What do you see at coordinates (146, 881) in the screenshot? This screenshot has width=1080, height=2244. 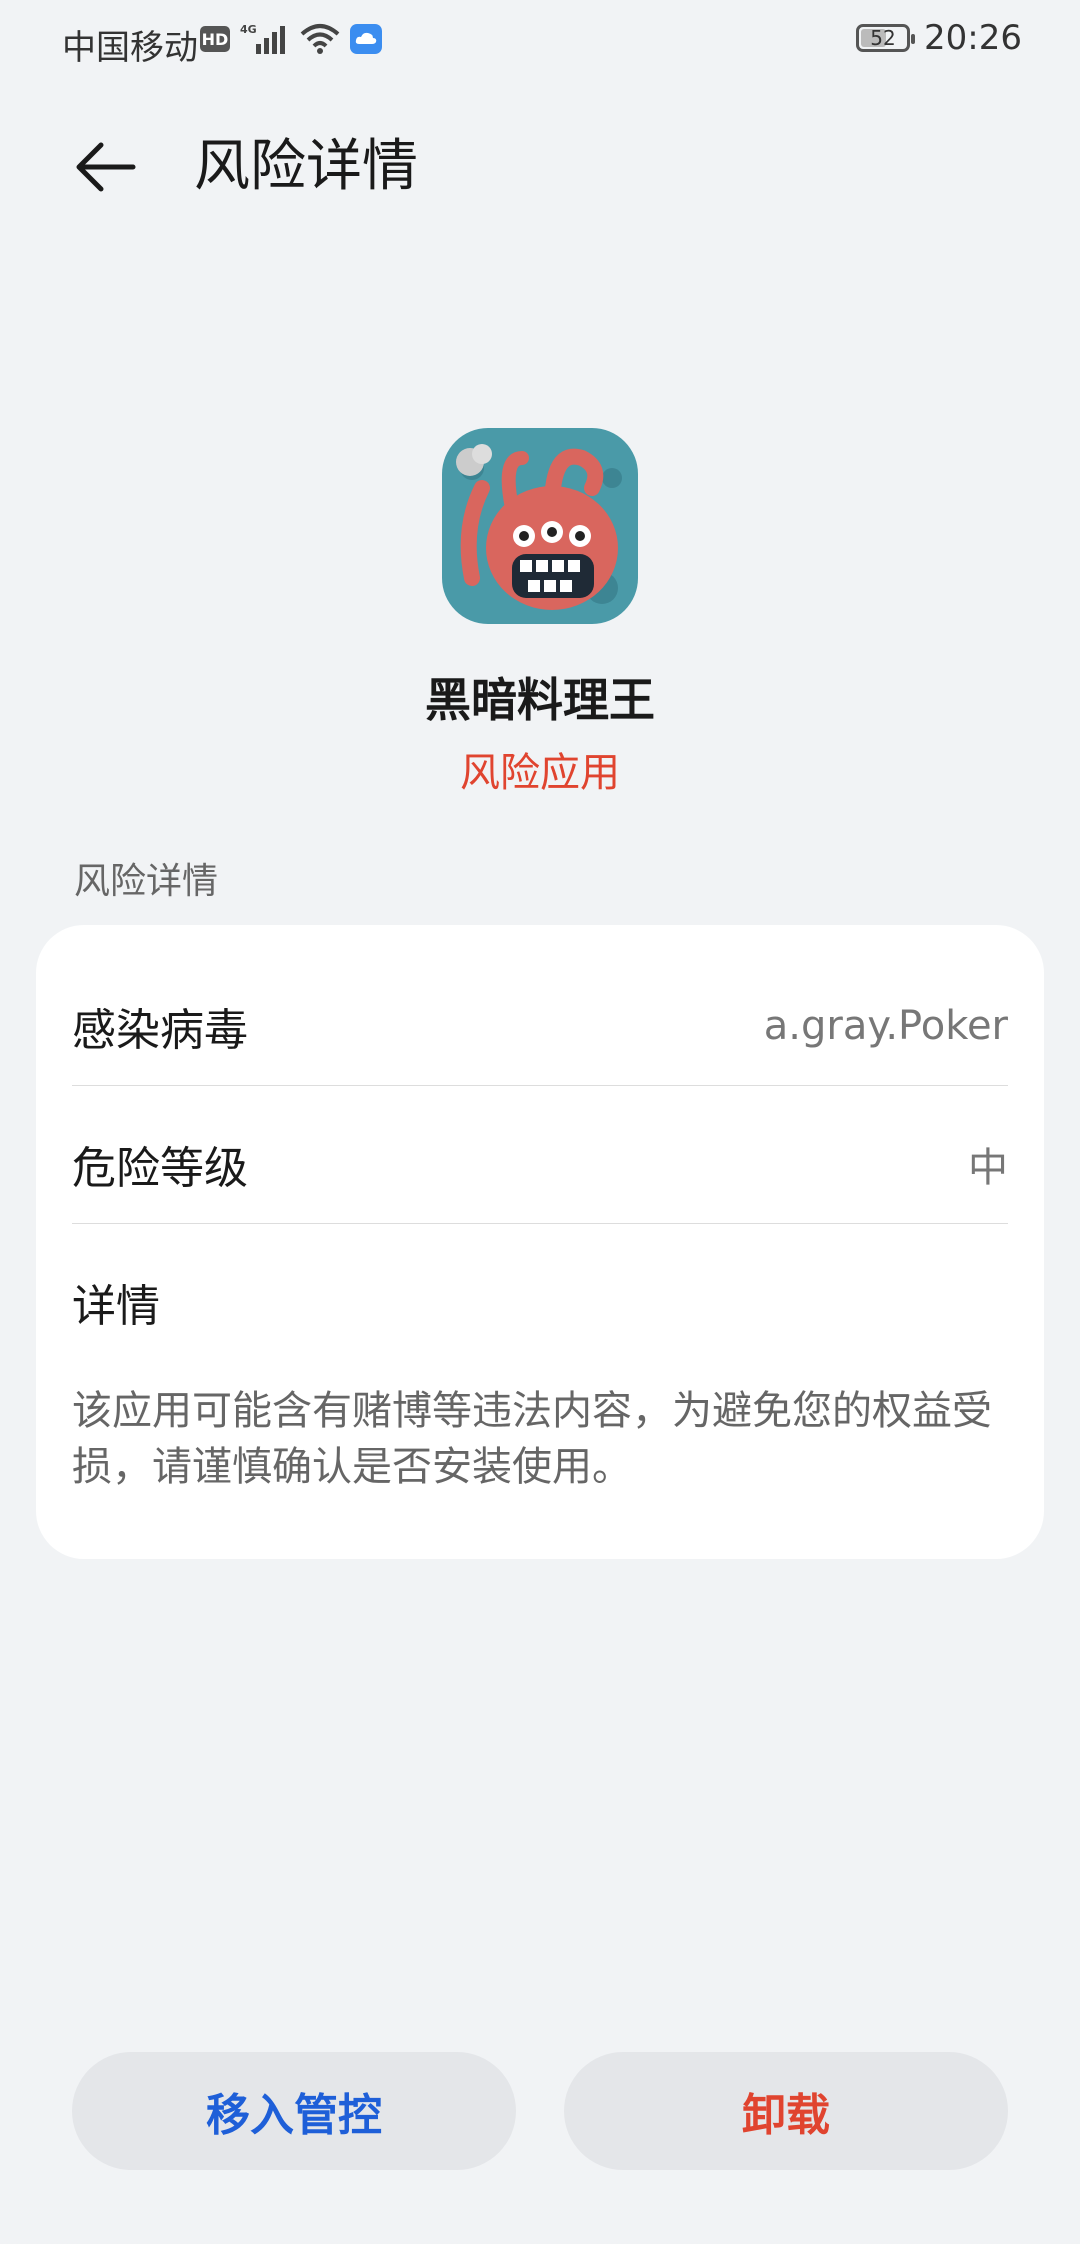 I see `section-header: 风险详情` at bounding box center [146, 881].